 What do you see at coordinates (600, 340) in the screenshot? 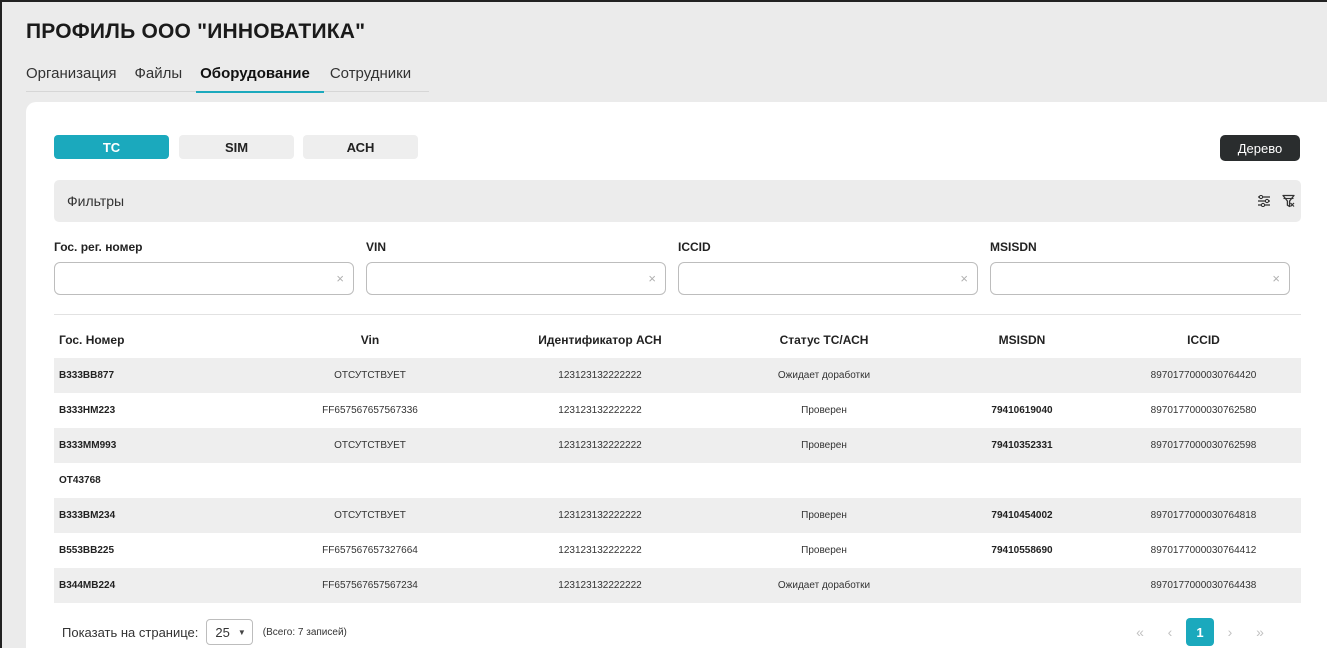
I see `column-header: Идентификатор АСН` at bounding box center [600, 340].